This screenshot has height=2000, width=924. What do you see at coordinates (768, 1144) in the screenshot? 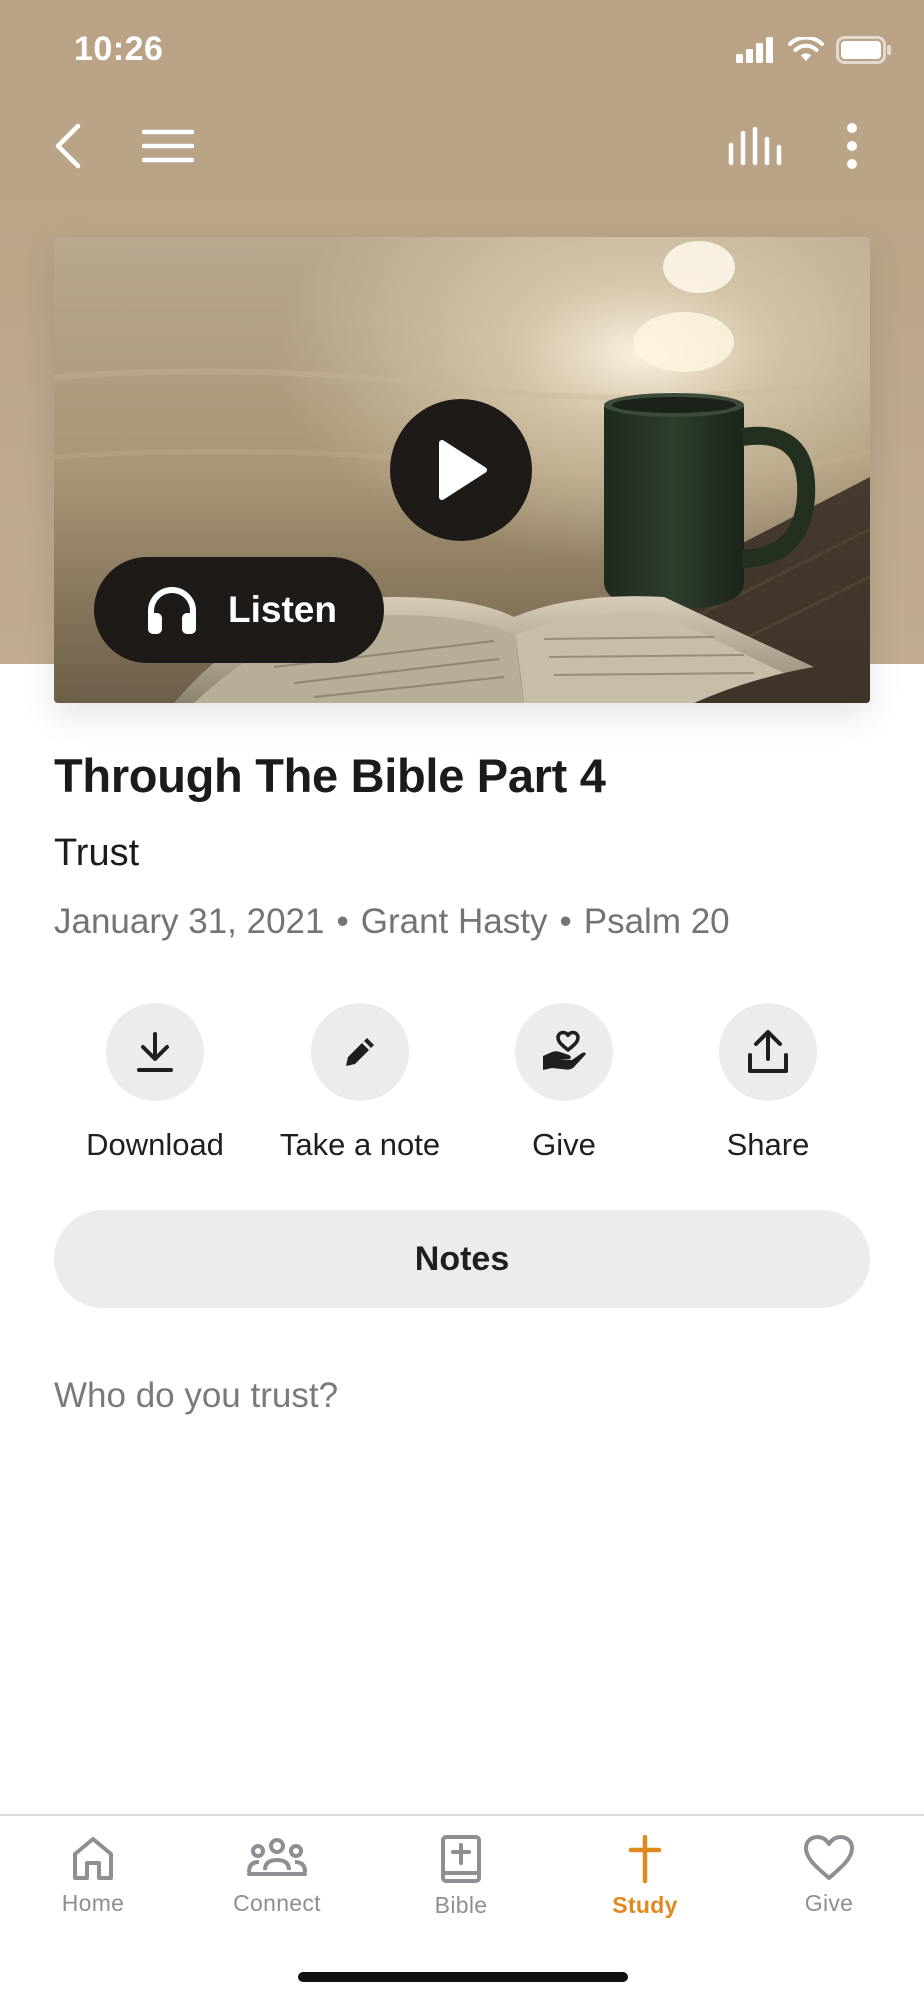
I see `share-label: Share` at bounding box center [768, 1144].